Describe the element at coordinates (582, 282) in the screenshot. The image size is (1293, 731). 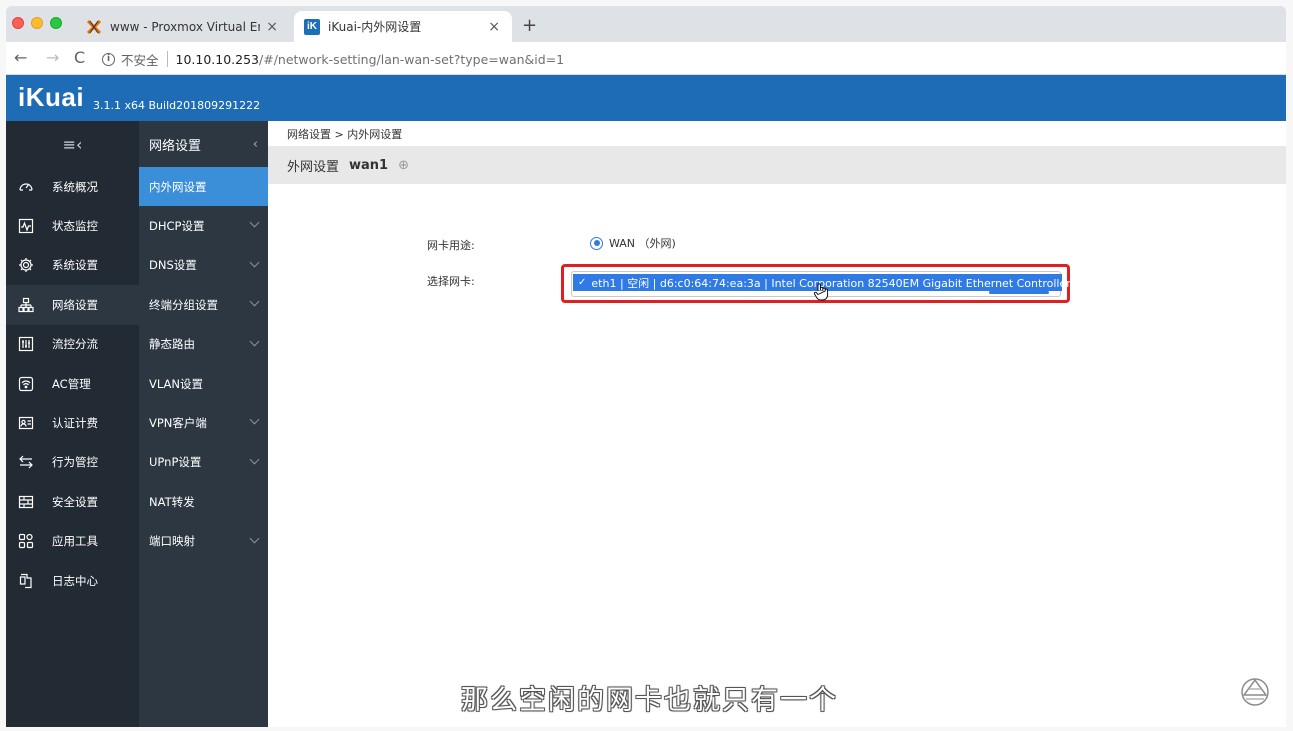
I see `check-icon: ✓` at that location.